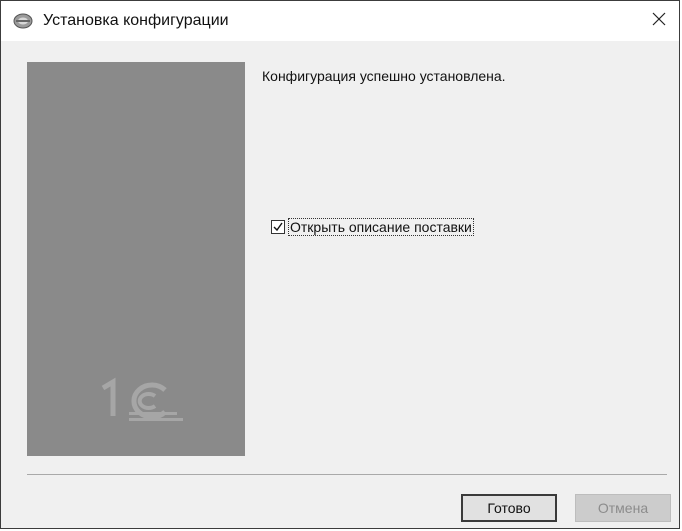 This screenshot has width=682, height=531. Describe the element at coordinates (142, 399) in the screenshot. I see `1c-logo` at that location.